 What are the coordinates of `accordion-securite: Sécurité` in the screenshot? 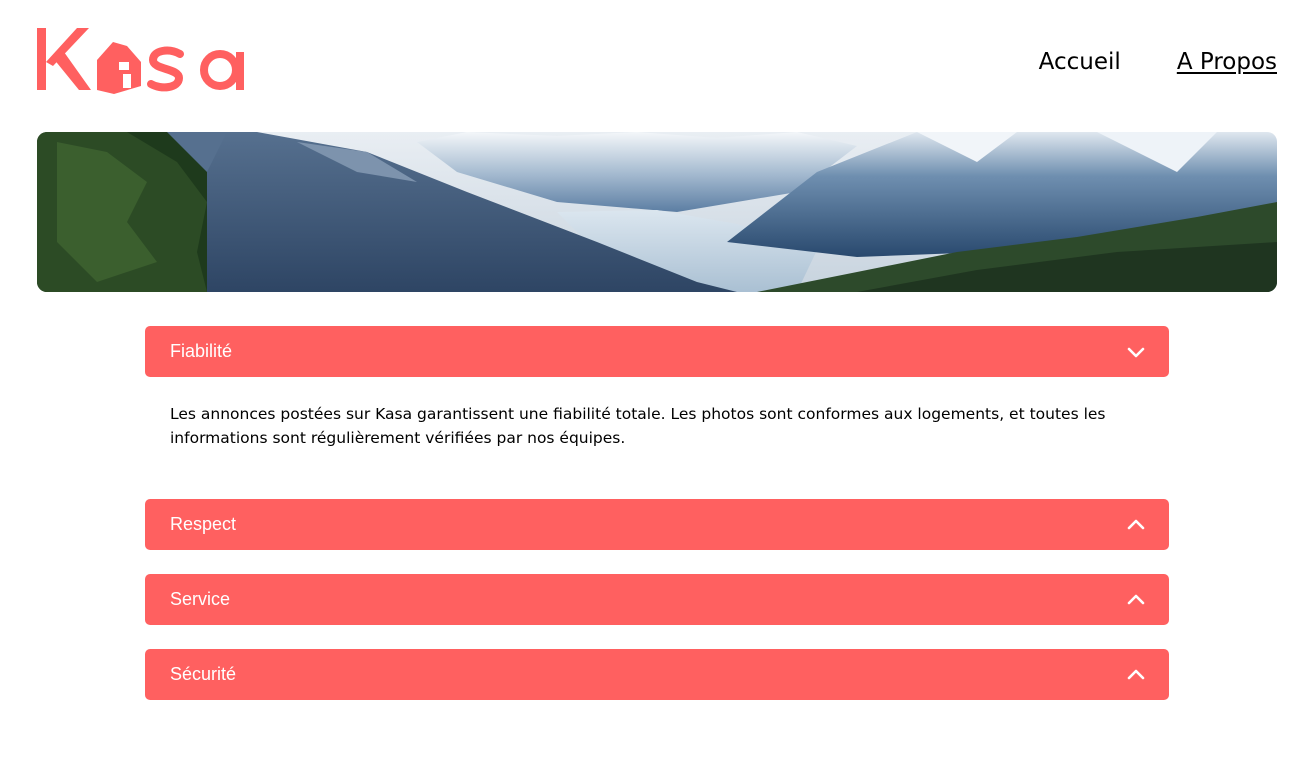 It's located at (657, 674).